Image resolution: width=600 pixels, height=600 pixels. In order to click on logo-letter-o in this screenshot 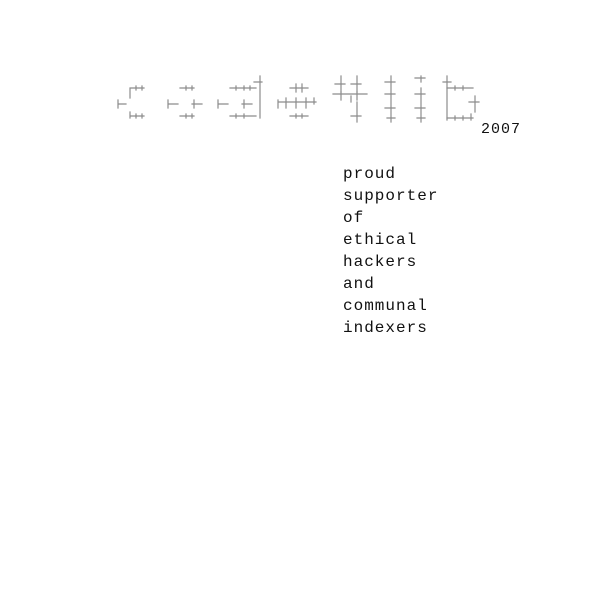, I will do `click(185, 102)`.